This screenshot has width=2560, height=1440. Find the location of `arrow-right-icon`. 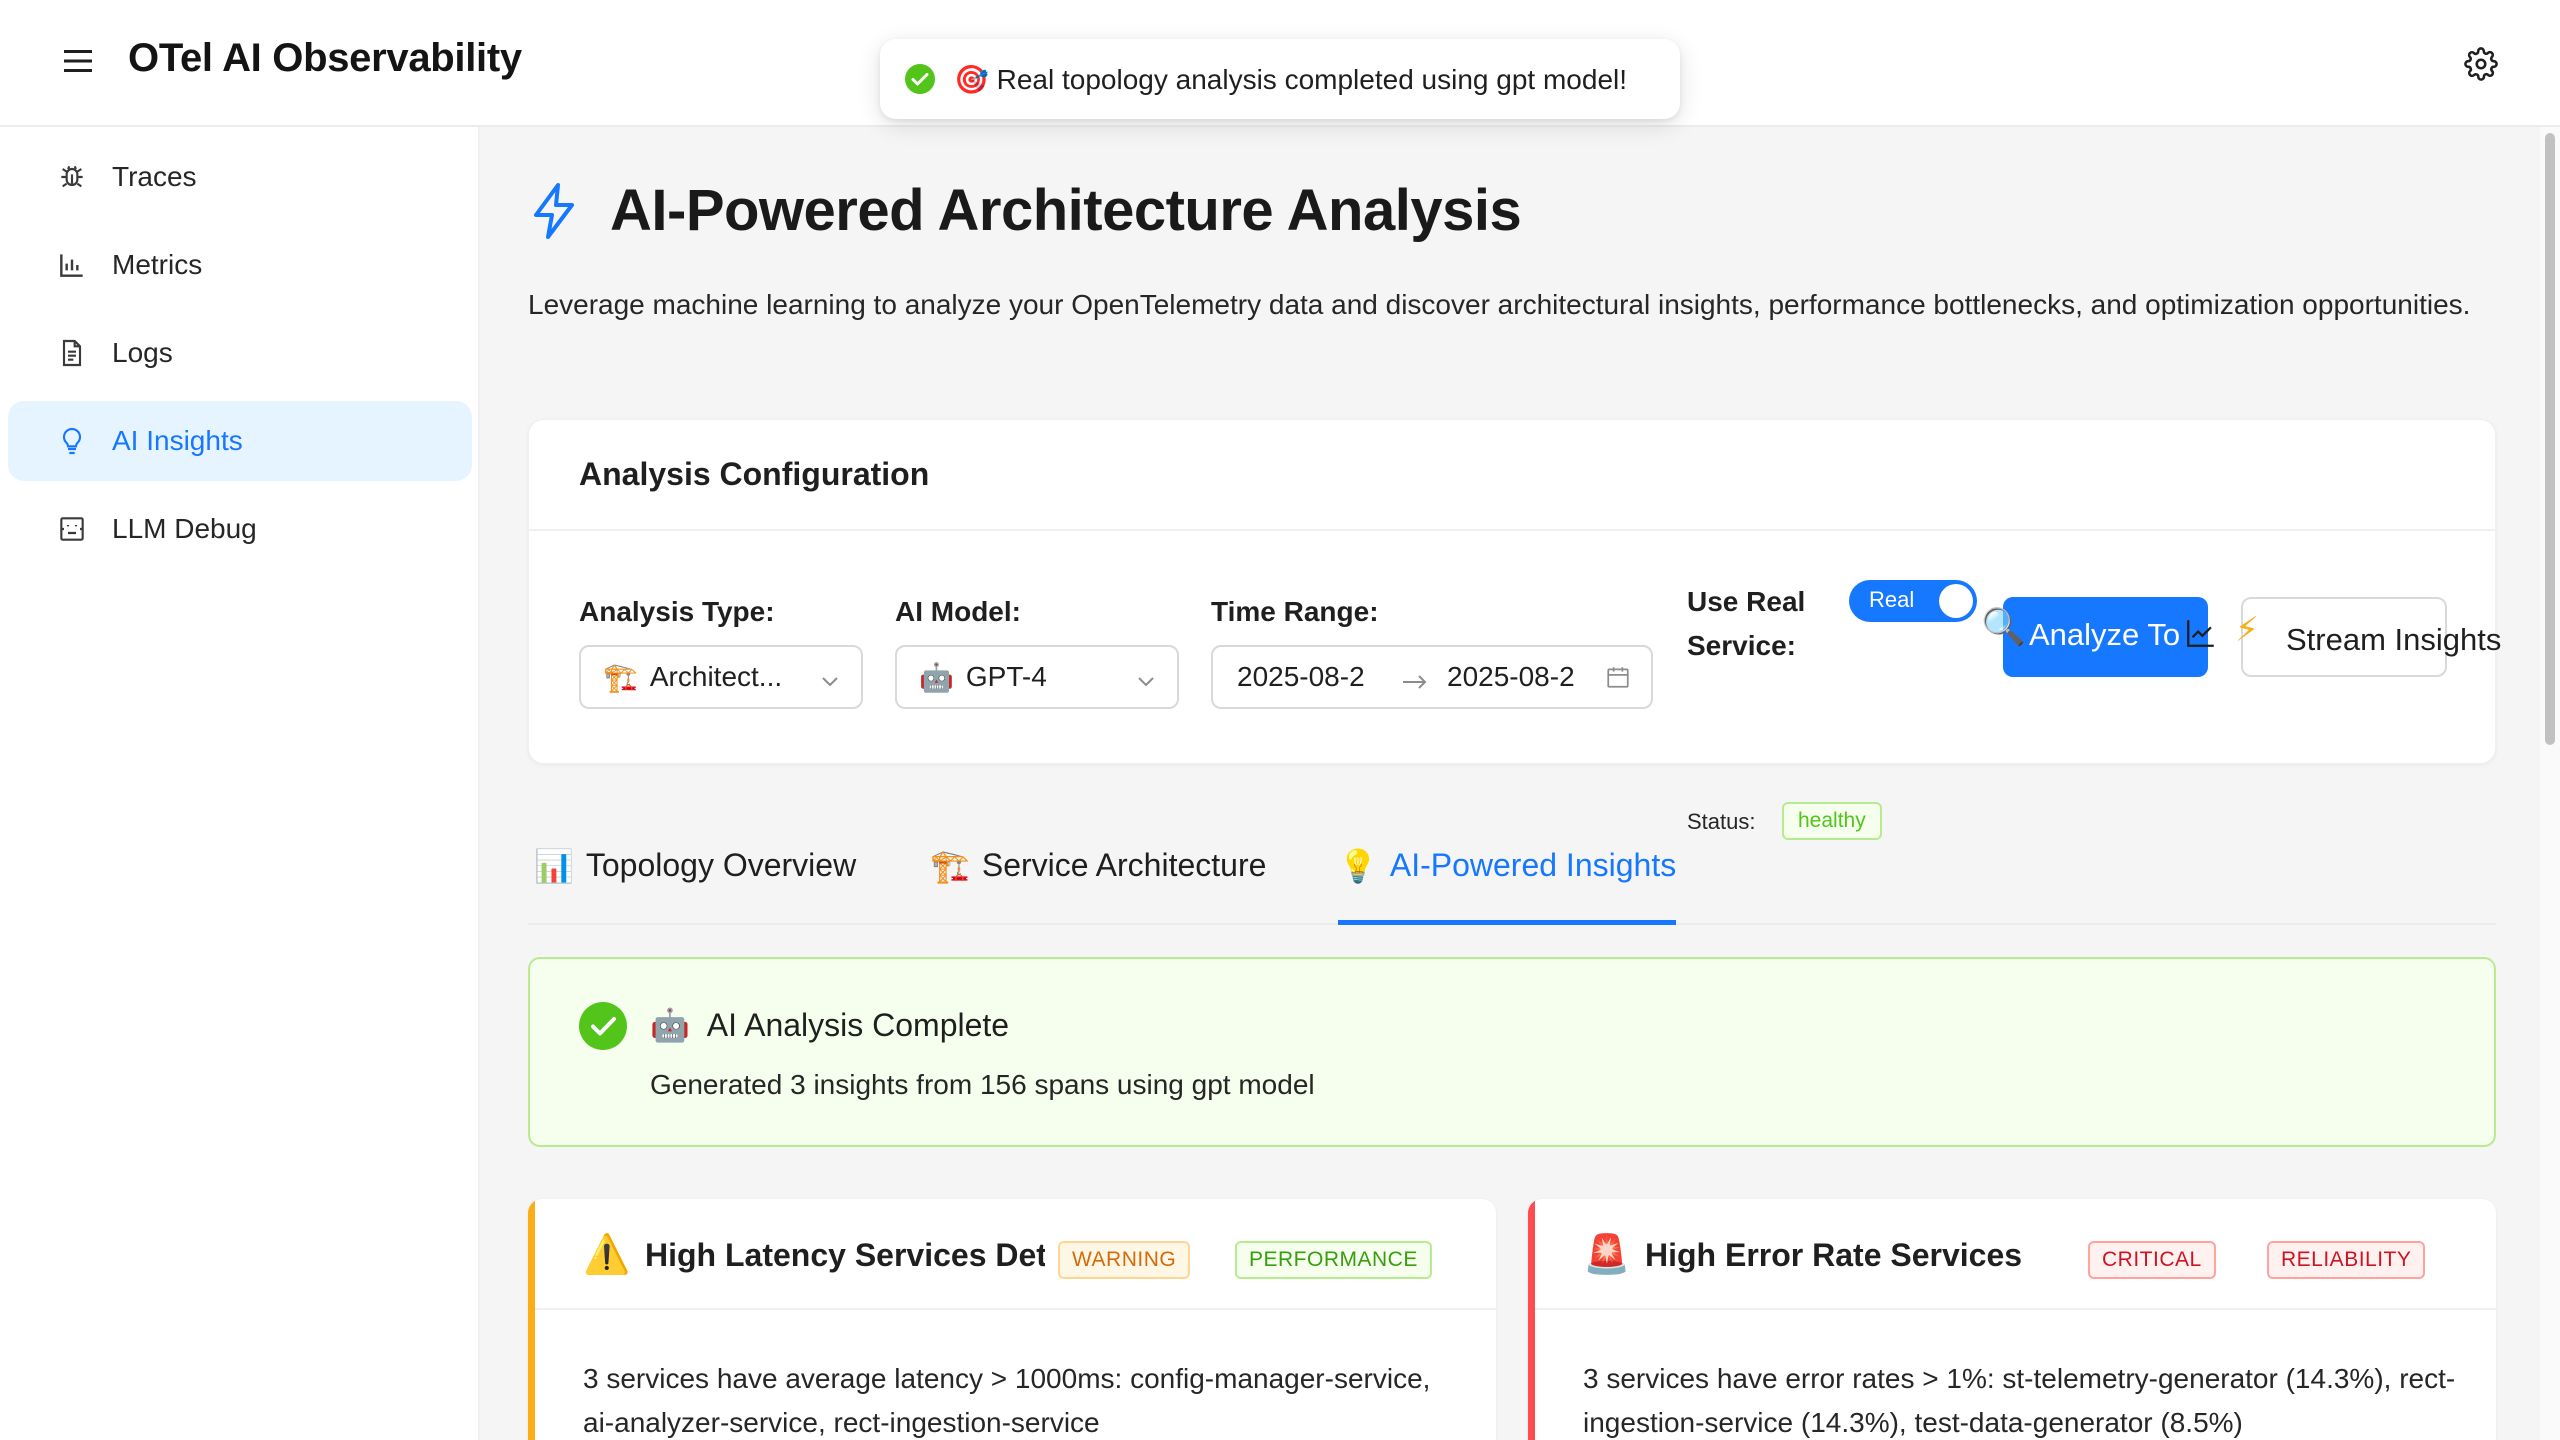

arrow-right-icon is located at coordinates (1415, 678).